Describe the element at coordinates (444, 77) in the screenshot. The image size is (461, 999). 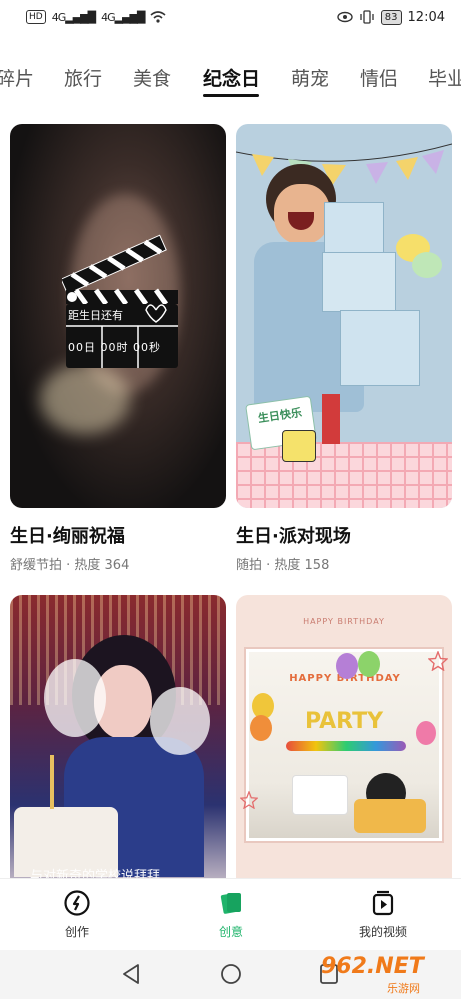
I see `tab-graduation: 毕业` at that location.